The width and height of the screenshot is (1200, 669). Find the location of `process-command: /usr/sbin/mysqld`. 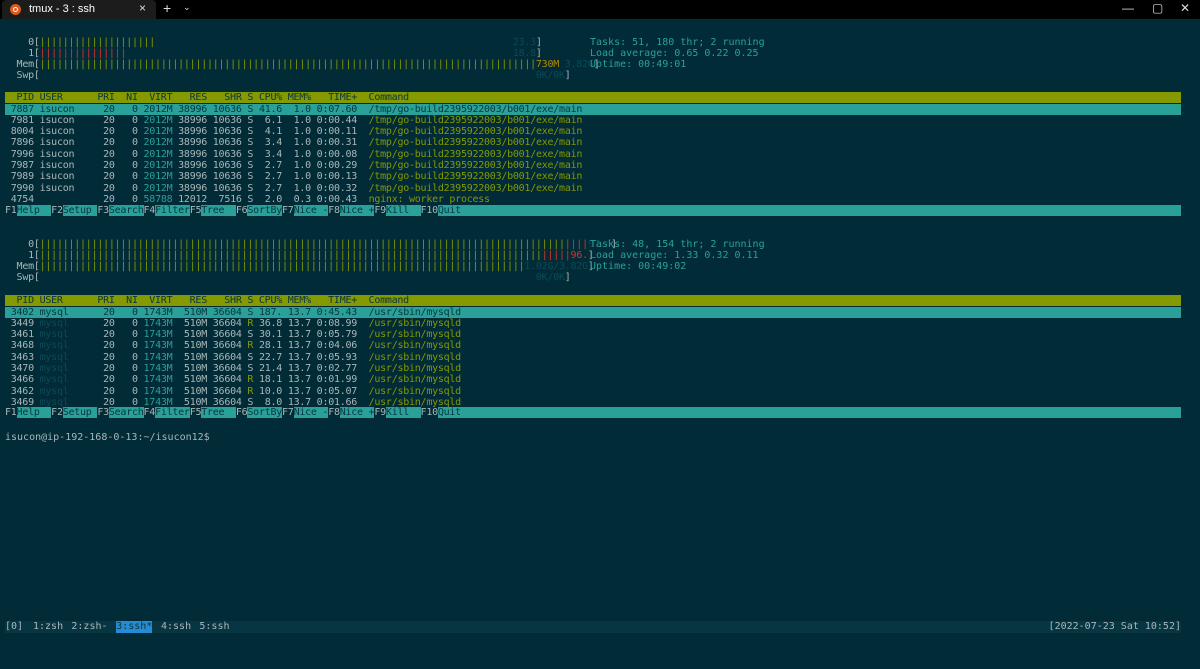

process-command: /usr/sbin/mysqld is located at coordinates (409, 368).